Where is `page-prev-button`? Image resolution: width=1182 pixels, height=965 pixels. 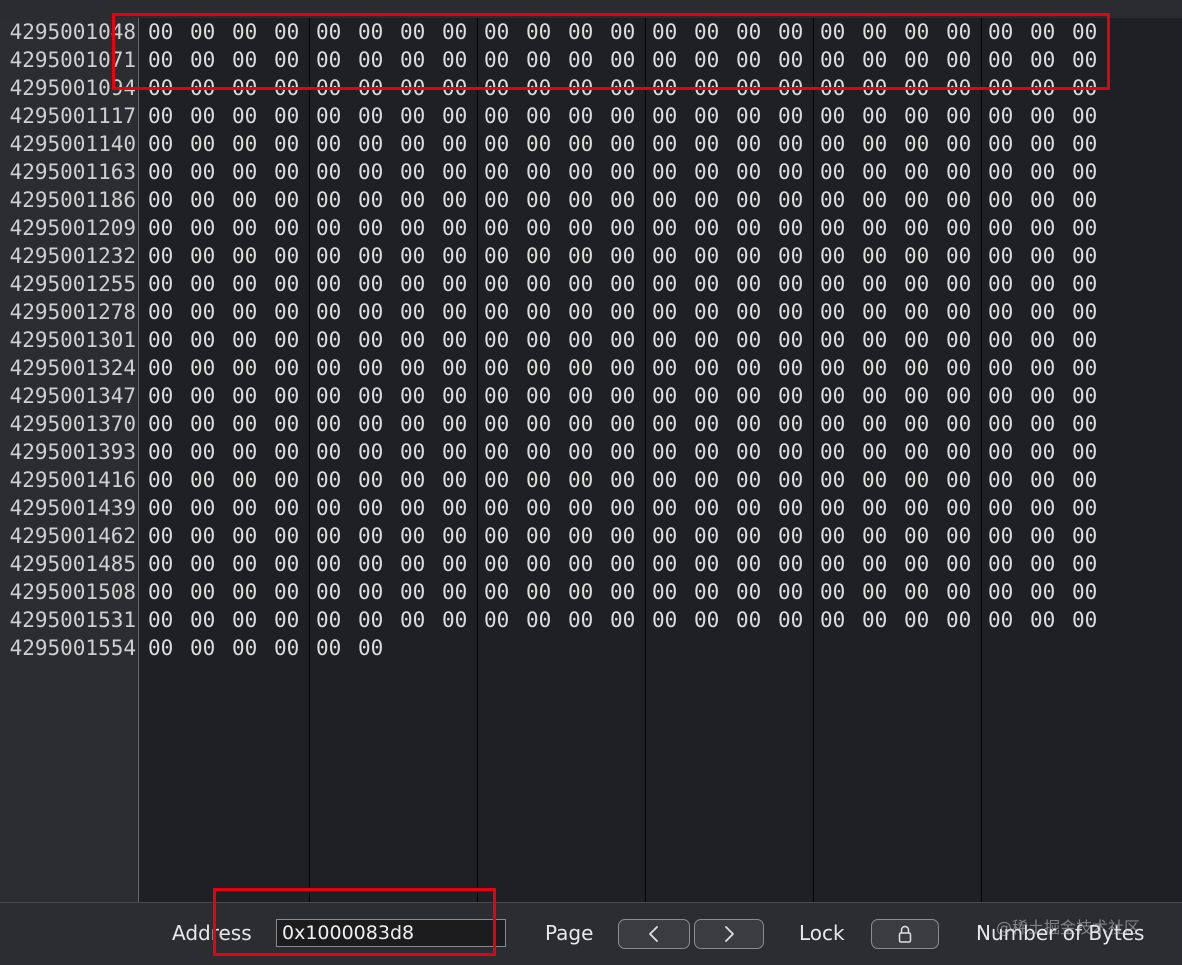
page-prev-button is located at coordinates (654, 934).